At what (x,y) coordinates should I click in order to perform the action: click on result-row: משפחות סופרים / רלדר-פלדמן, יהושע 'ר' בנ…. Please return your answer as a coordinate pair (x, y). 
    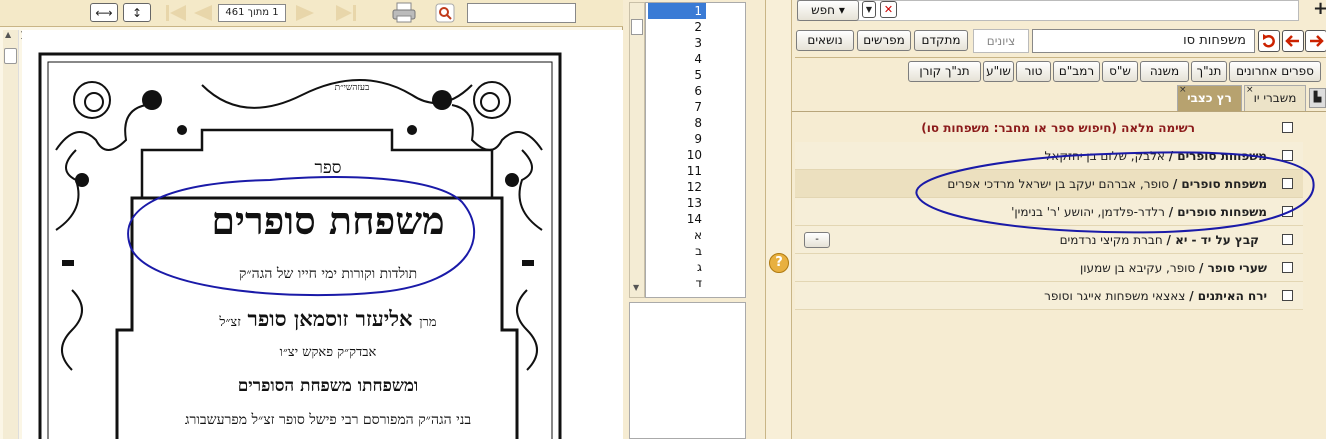
    Looking at the image, I should click on (1049, 212).